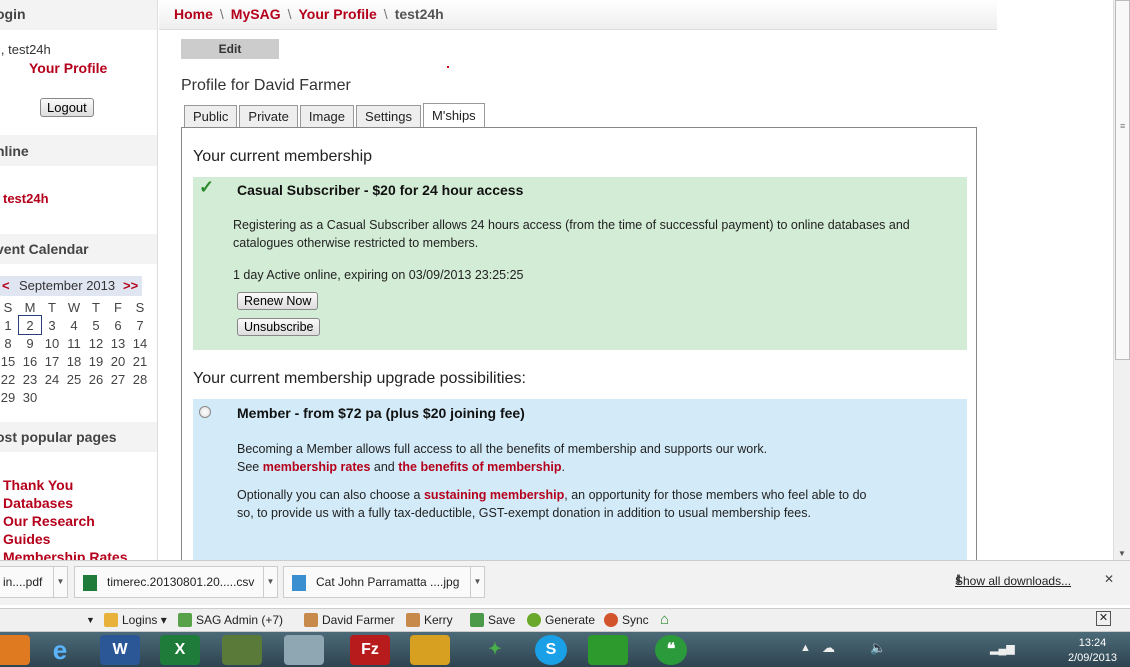  What do you see at coordinates (30, 325) in the screenshot?
I see `calendar-day: 2` at bounding box center [30, 325].